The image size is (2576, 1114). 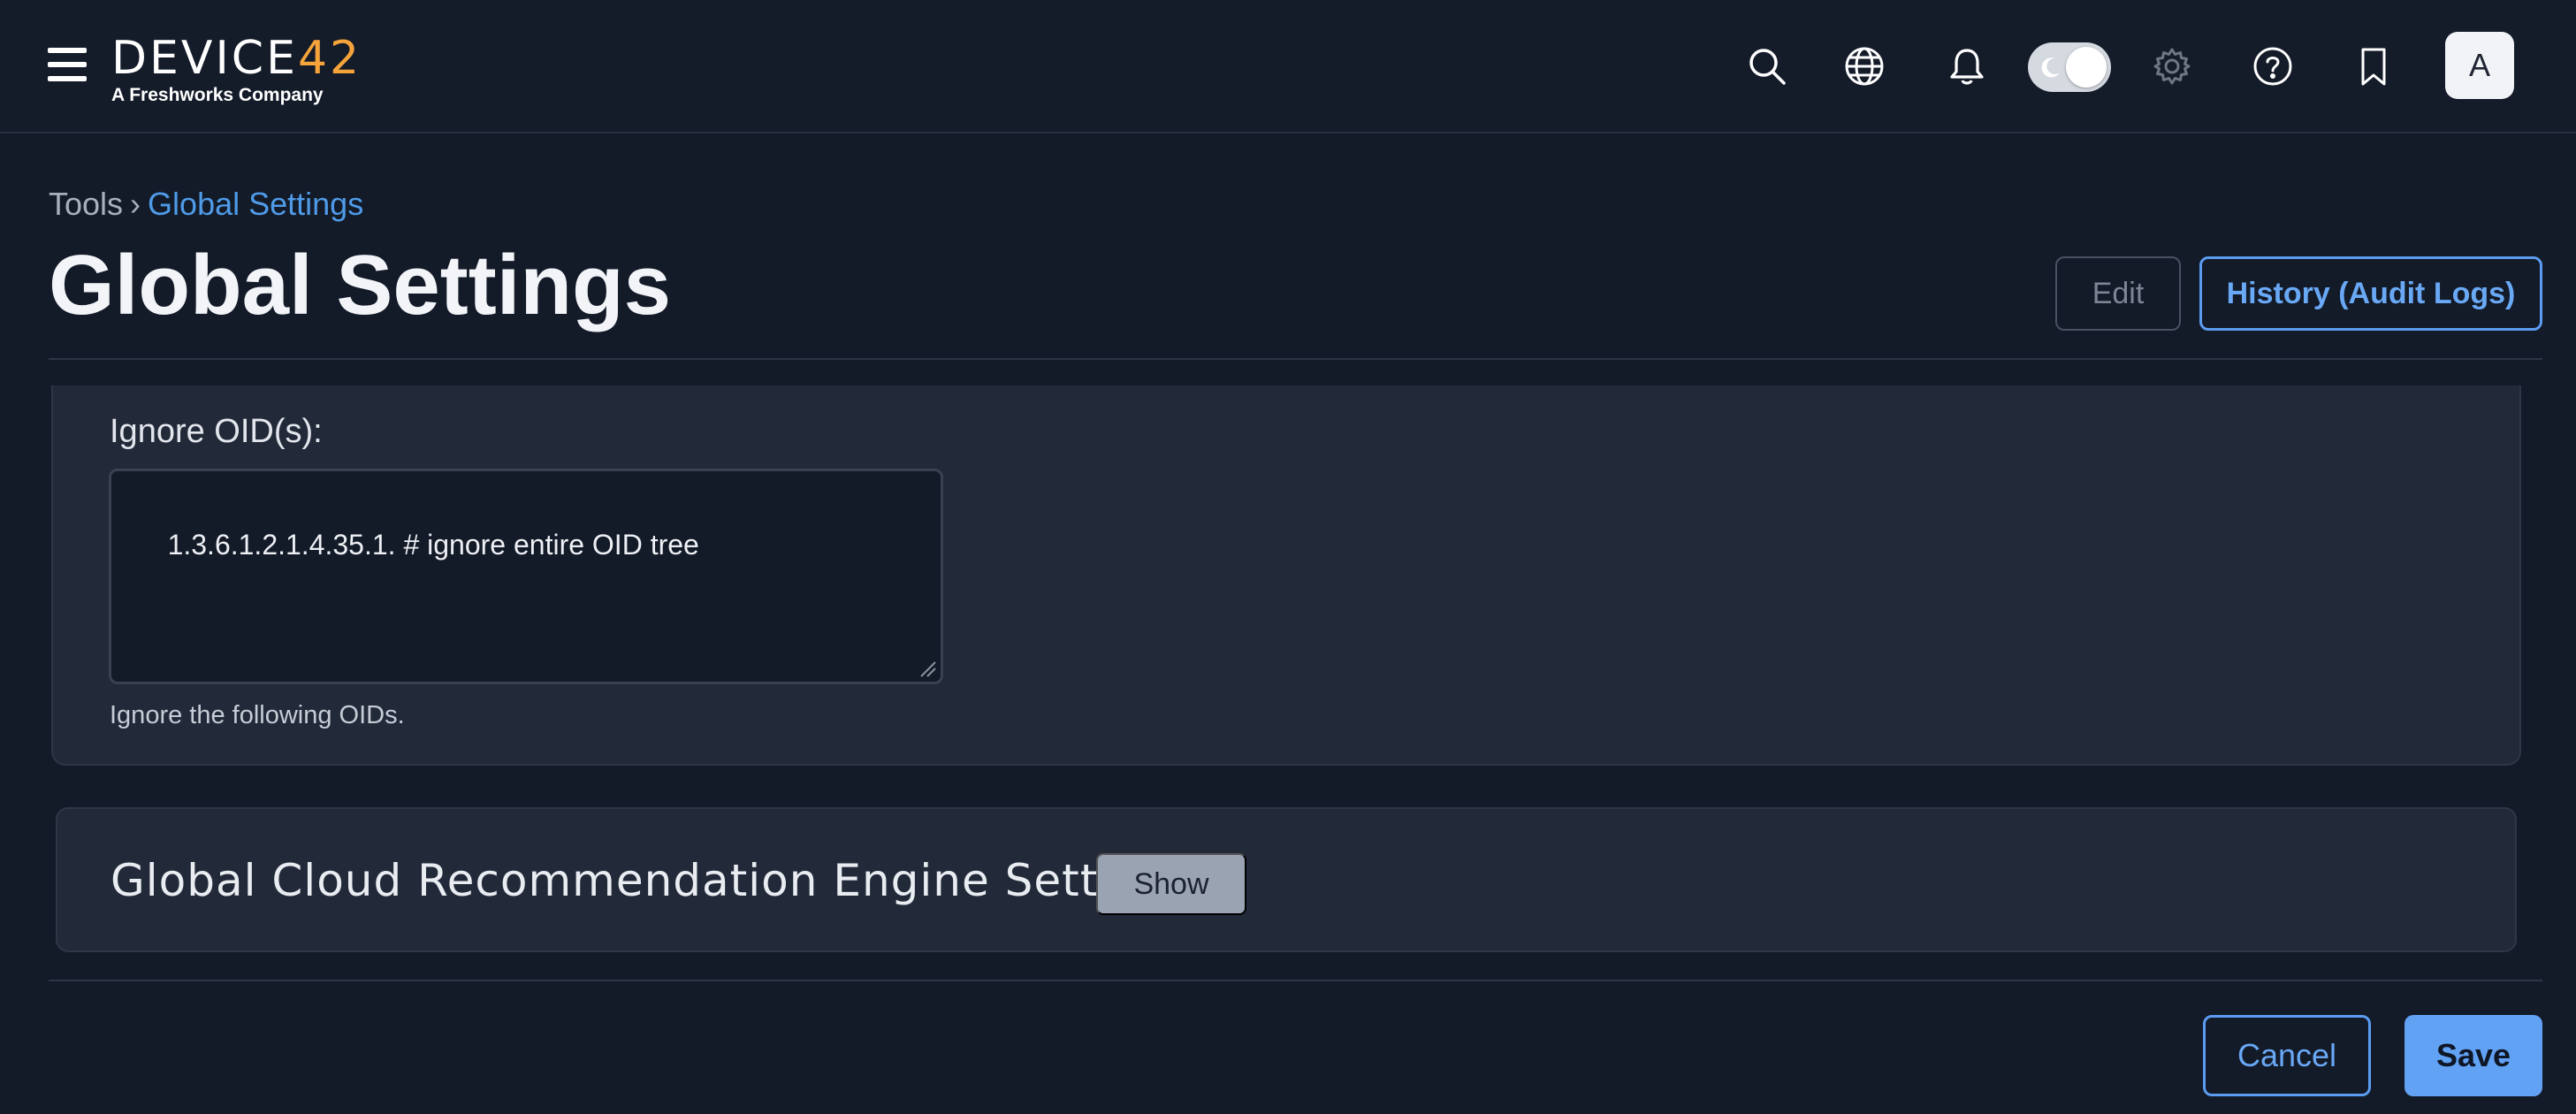 What do you see at coordinates (360, 285) in the screenshot?
I see `page-title: Global Settings` at bounding box center [360, 285].